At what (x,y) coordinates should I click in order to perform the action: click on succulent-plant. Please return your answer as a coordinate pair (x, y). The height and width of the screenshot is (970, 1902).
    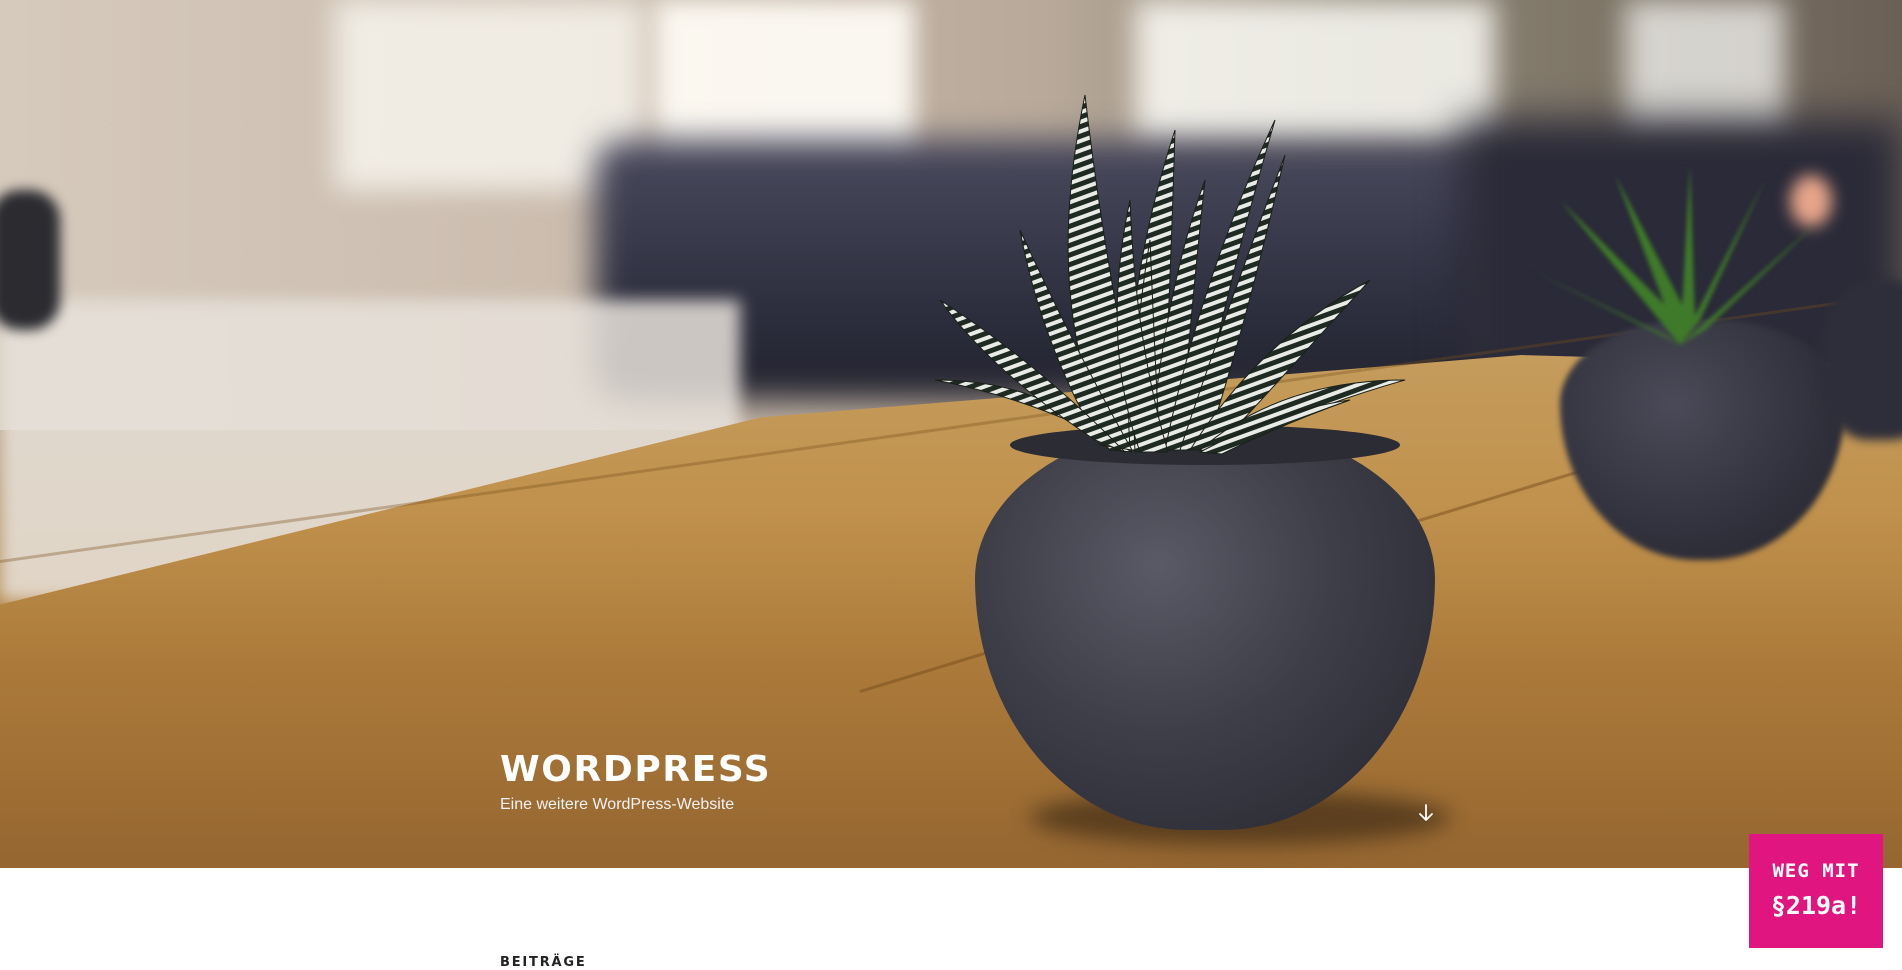
    Looking at the image, I should click on (1170, 274).